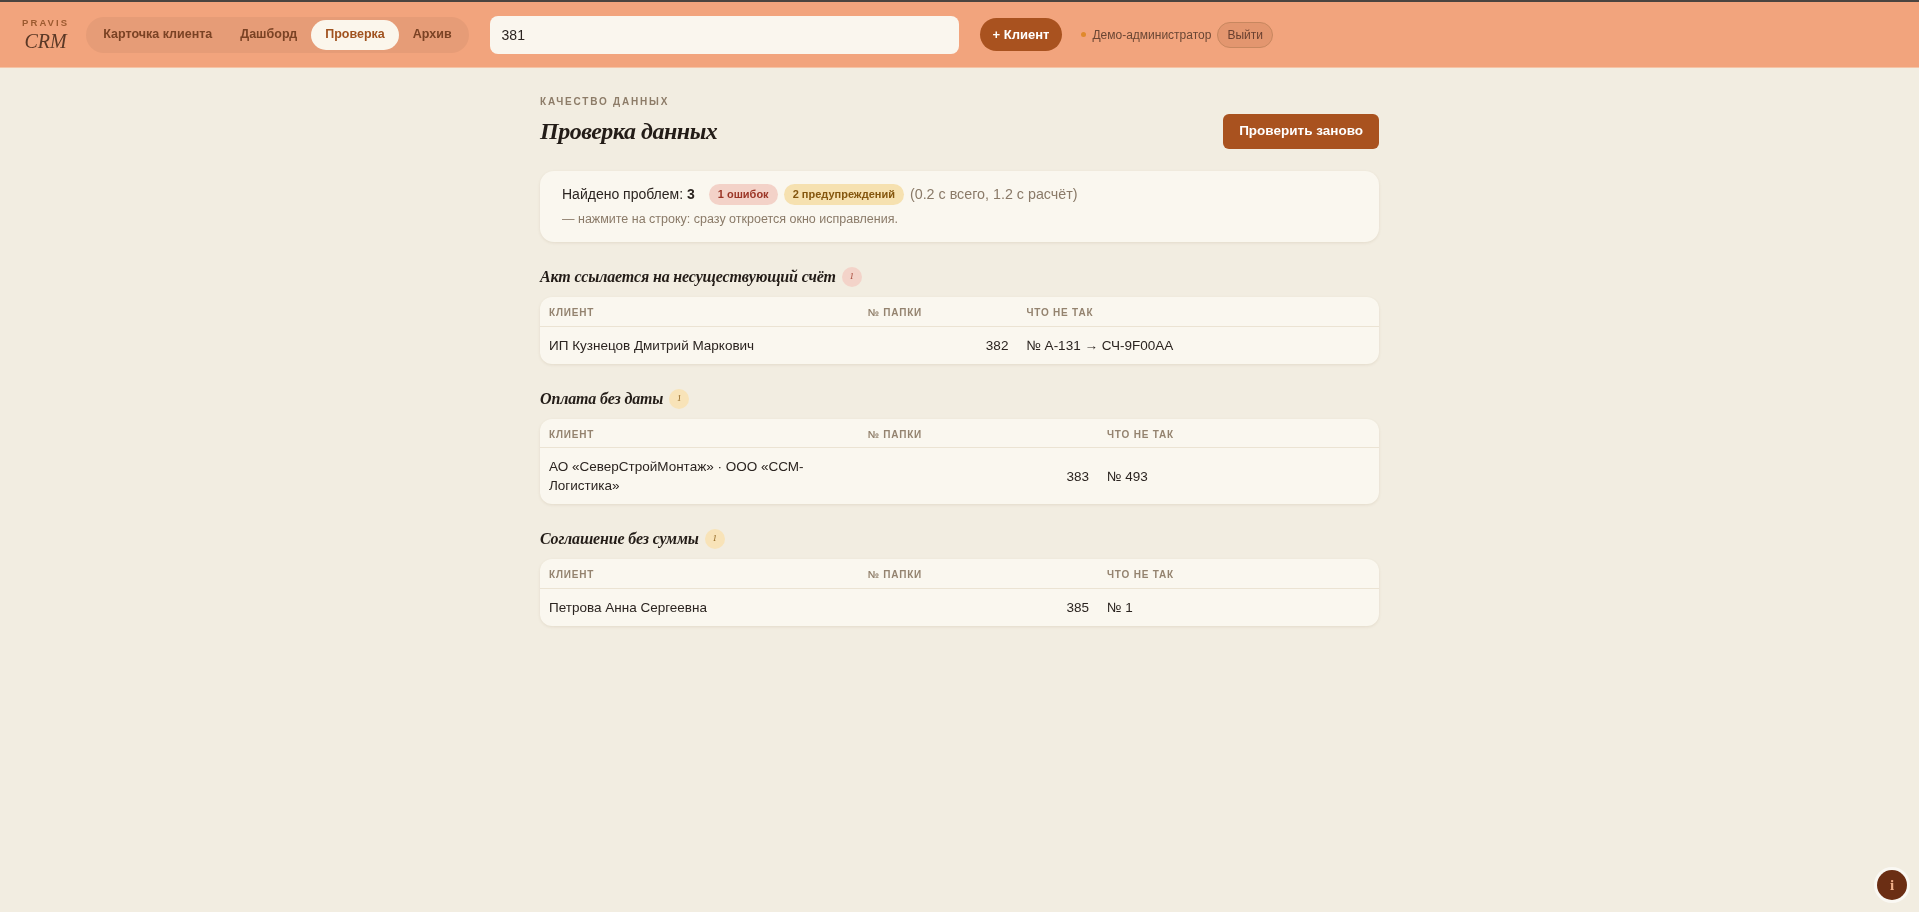 The image size is (1919, 912). I want to click on logo-text: PRAVIS, so click(46, 23).